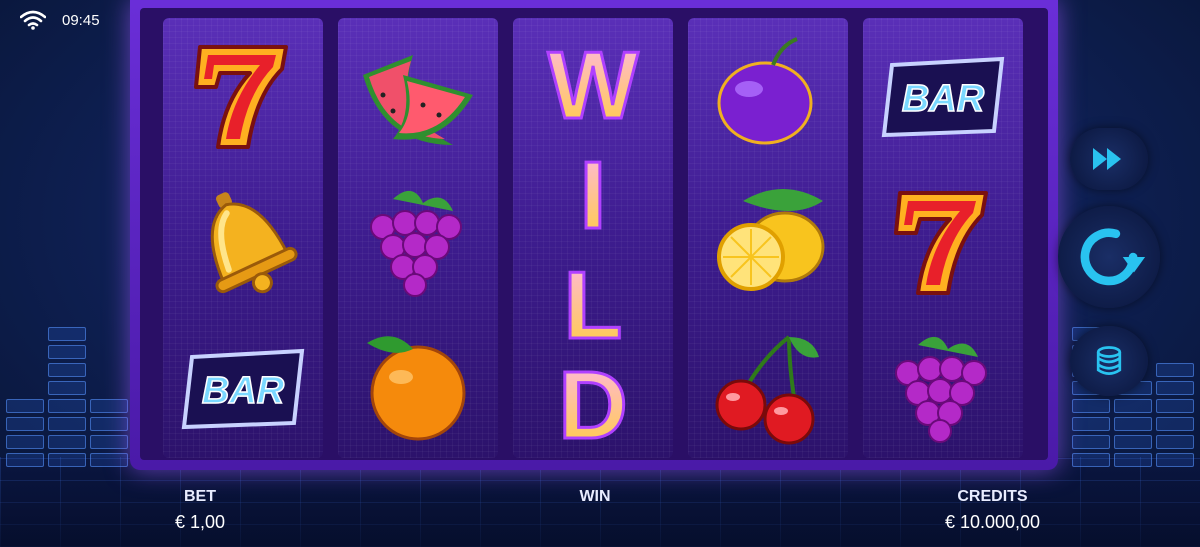 The height and width of the screenshot is (547, 1200). What do you see at coordinates (418, 95) in the screenshot?
I see `symbol-watermelon` at bounding box center [418, 95].